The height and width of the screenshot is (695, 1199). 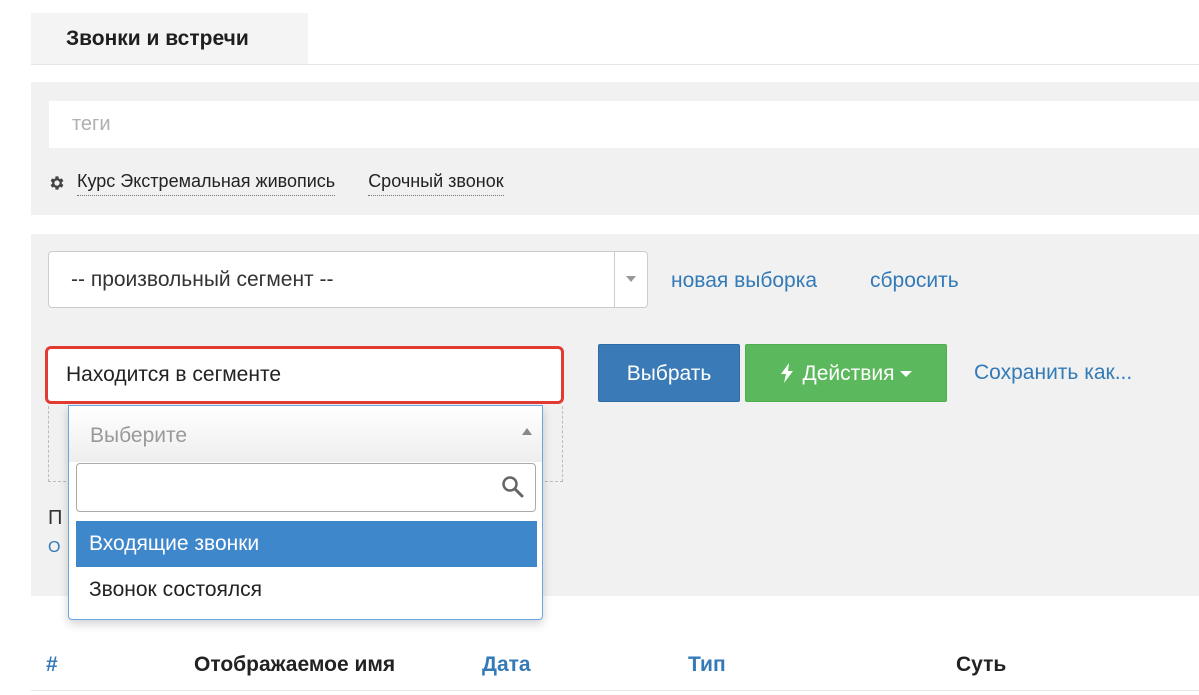 What do you see at coordinates (139, 435) in the screenshot?
I see `dropdown-placeholder: Выберите` at bounding box center [139, 435].